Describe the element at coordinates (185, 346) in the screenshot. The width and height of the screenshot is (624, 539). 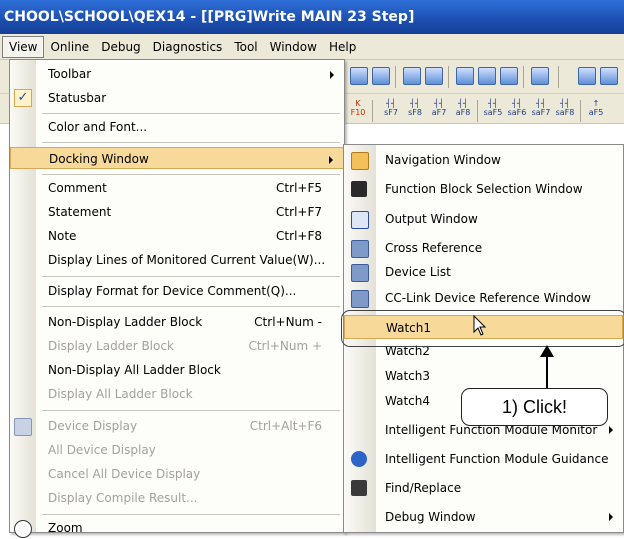
I see `menu-item-display-ladder: Display Ladder Block Ctrl+Num +` at that location.